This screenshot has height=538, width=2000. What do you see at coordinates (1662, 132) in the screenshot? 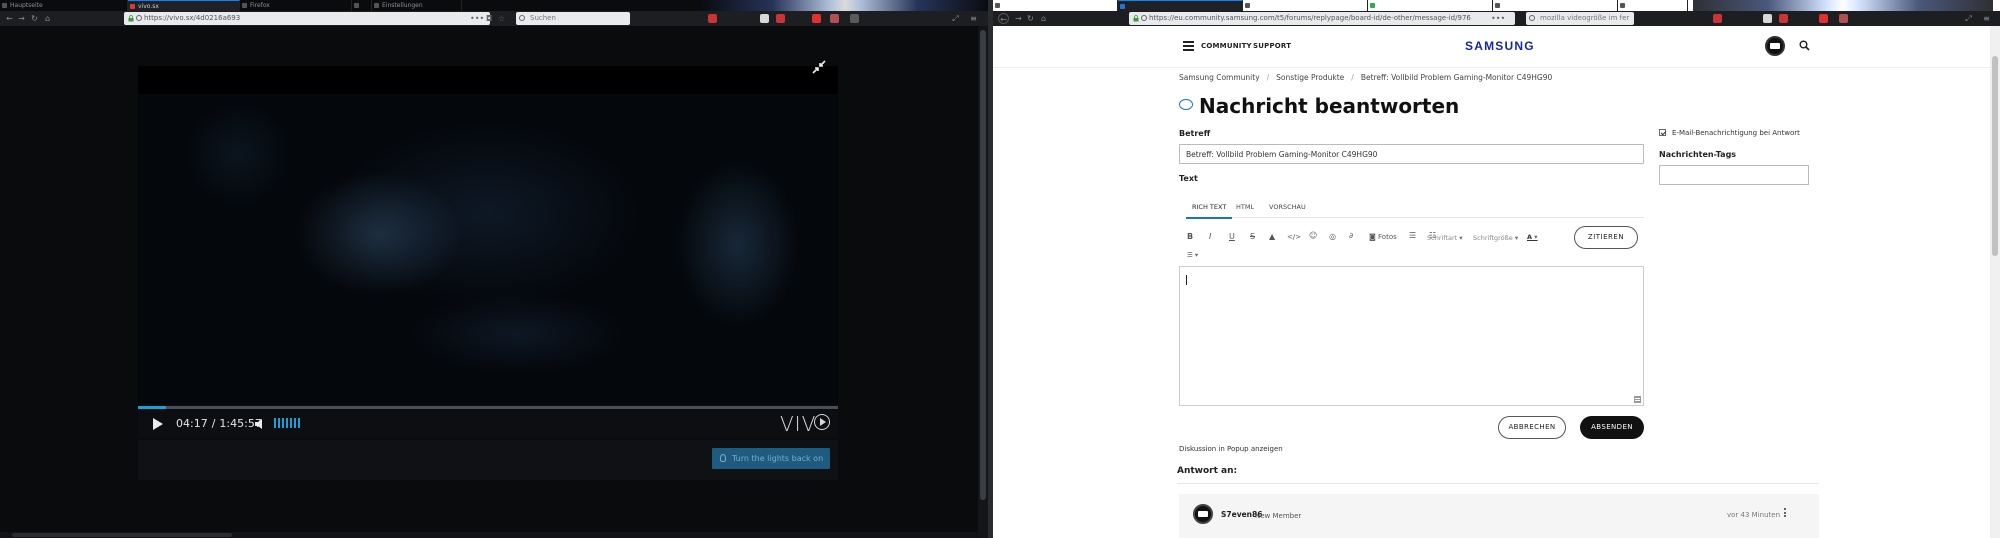
I see `email-notification-checkbox` at bounding box center [1662, 132].